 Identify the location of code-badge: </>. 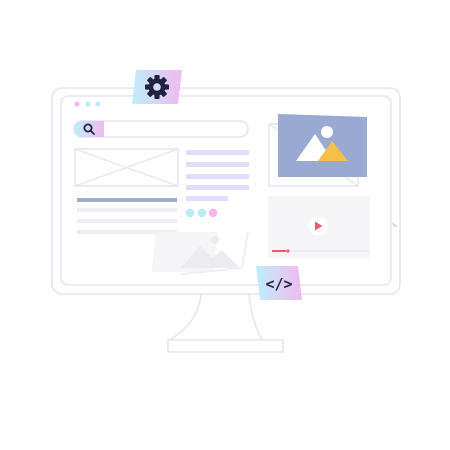
(279, 283).